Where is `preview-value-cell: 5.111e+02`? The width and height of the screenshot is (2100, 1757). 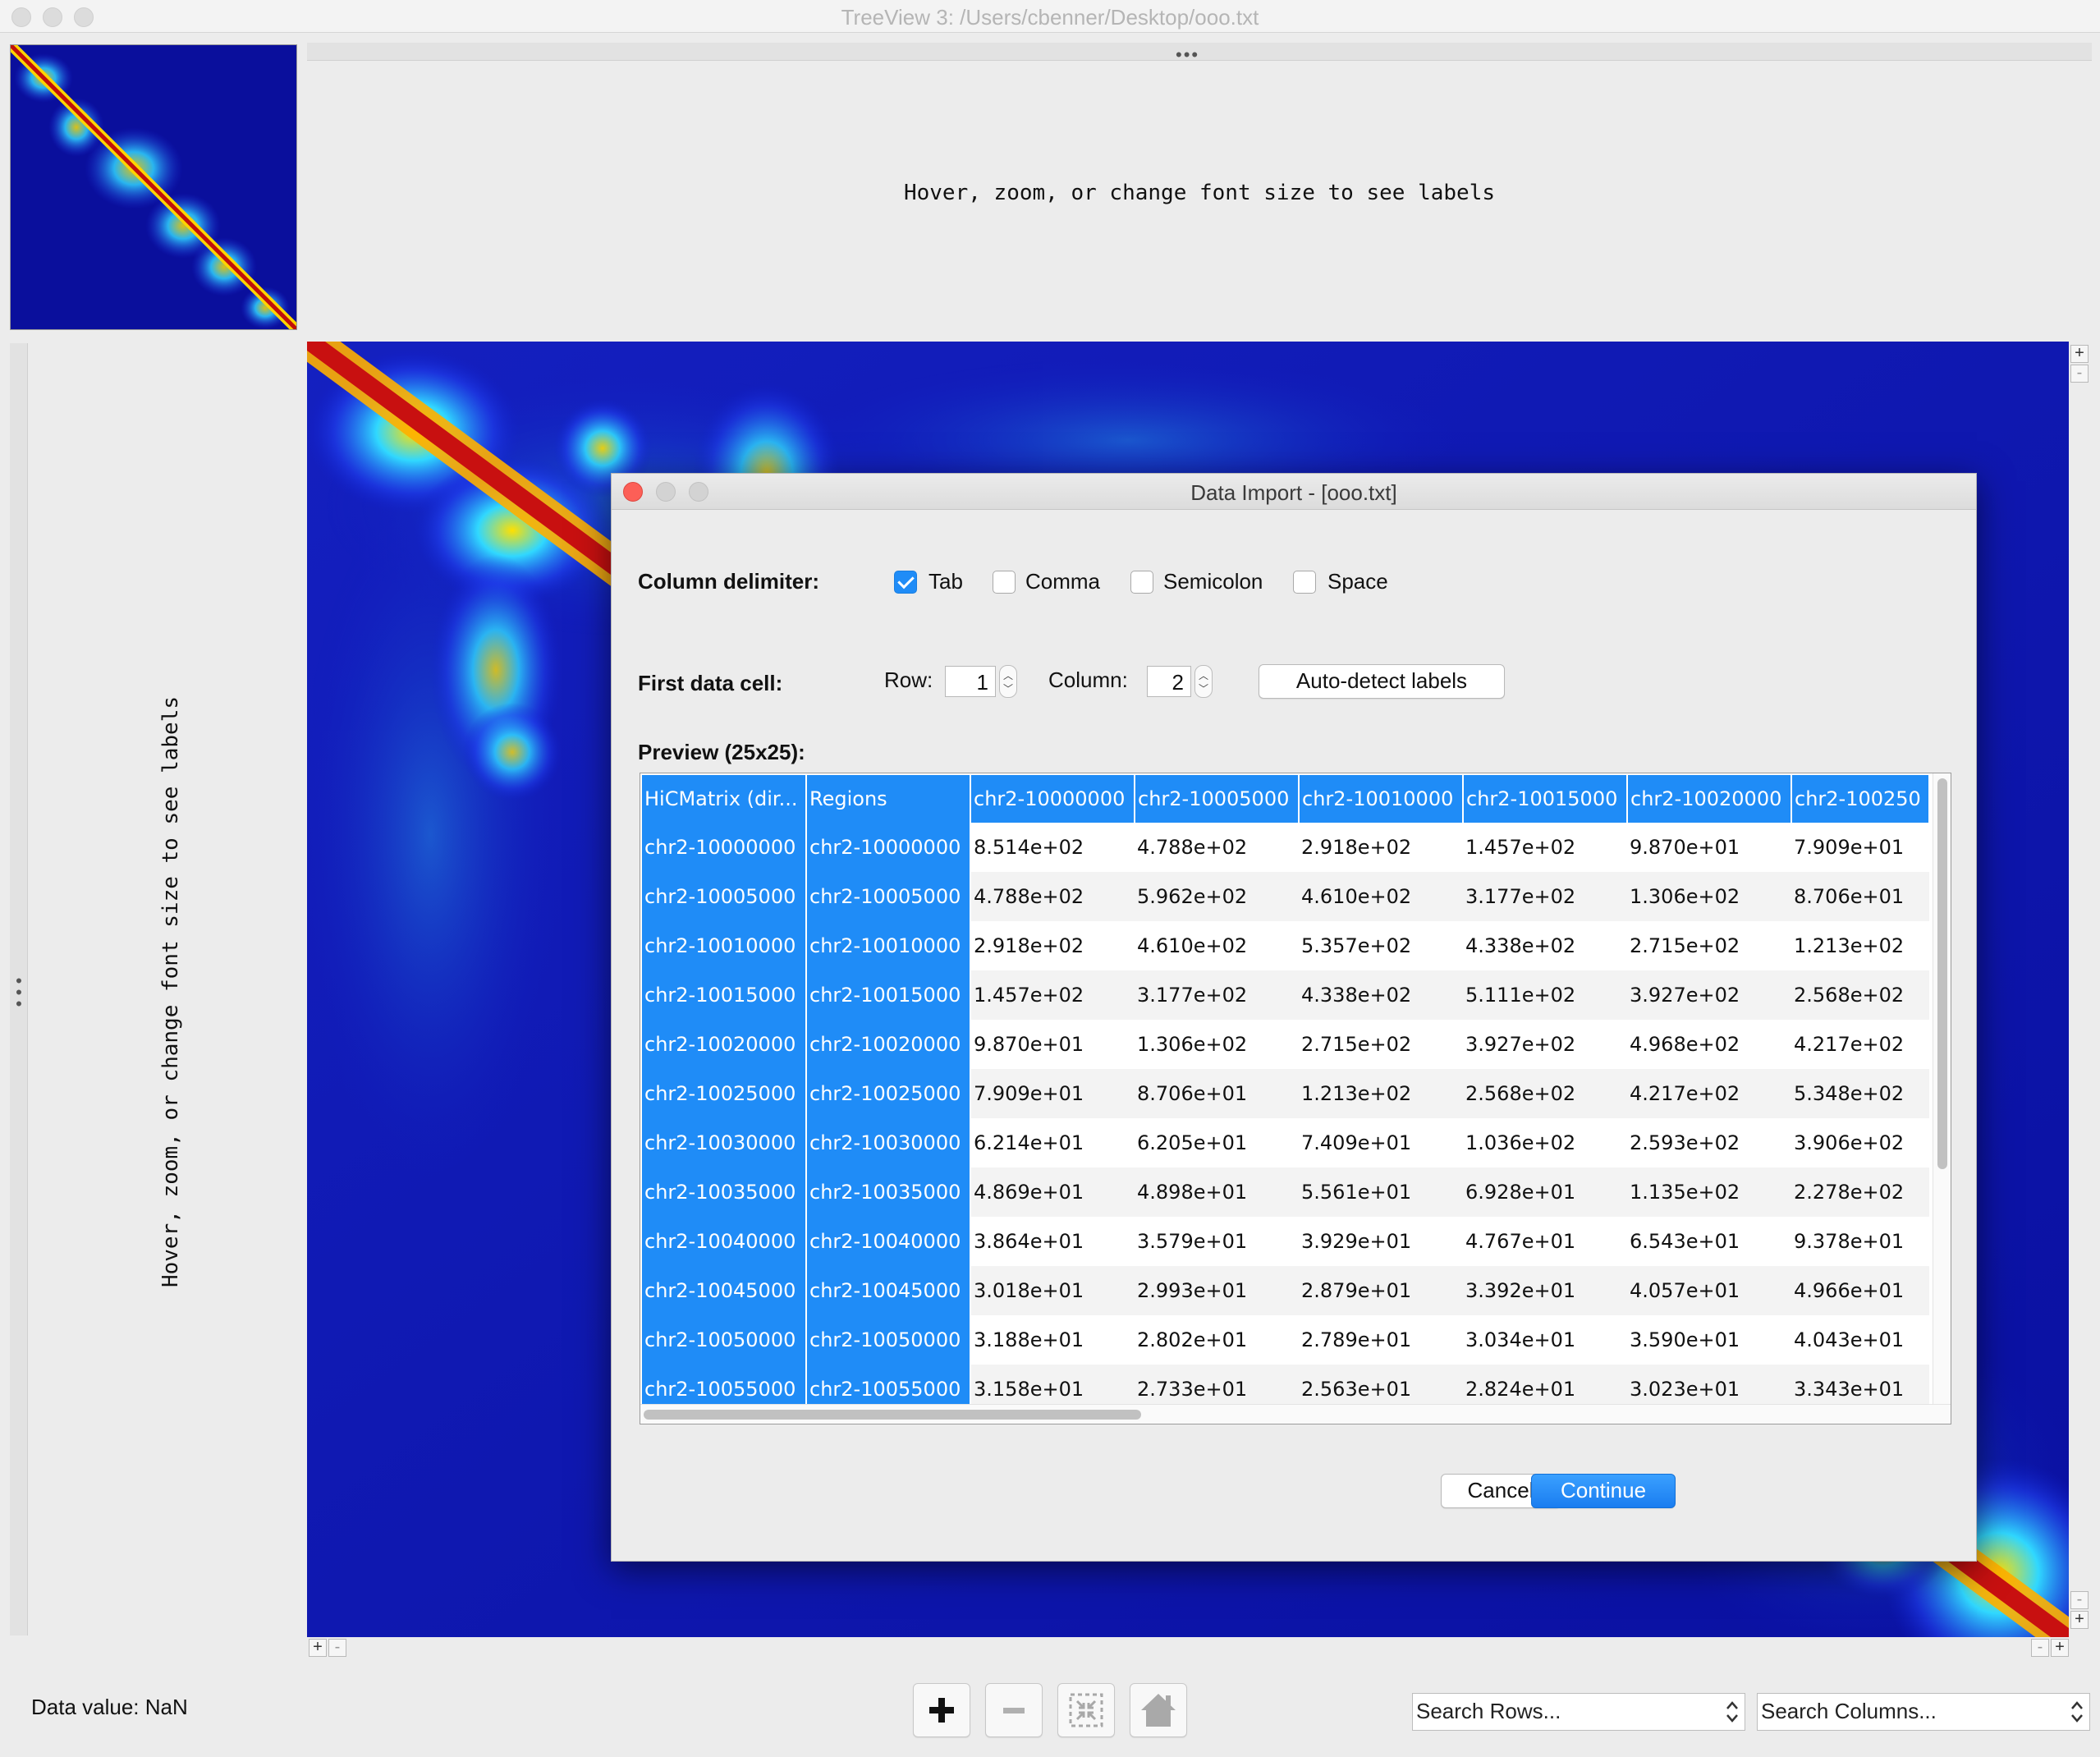 preview-value-cell: 5.111e+02 is located at coordinates (1545, 995).